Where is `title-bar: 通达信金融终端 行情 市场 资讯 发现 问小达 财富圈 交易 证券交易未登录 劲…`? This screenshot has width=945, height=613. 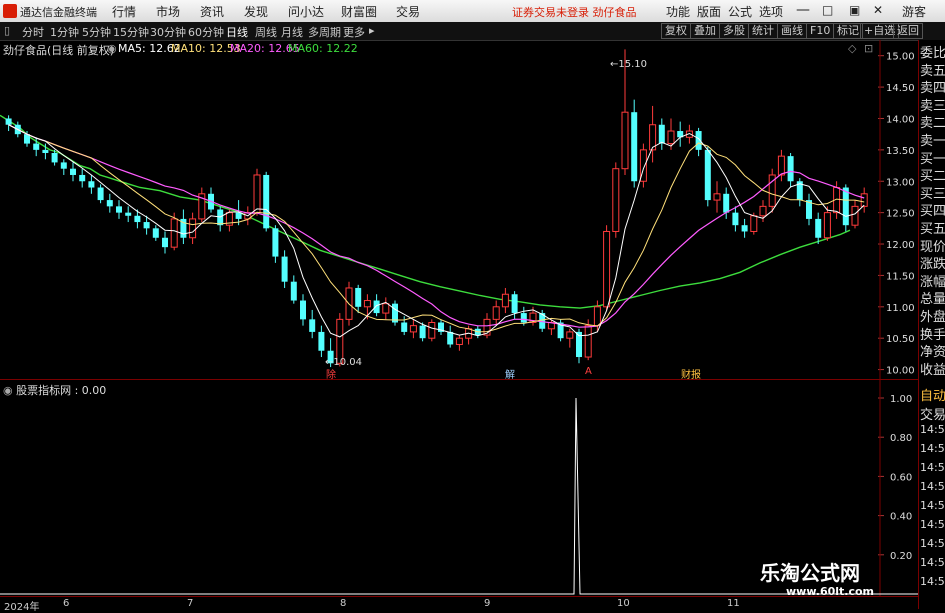
title-bar: 通达信金融终端 行情 市场 资讯 发现 问小达 财富圈 交易 证券交易未登录 劲… is located at coordinates (472, 11).